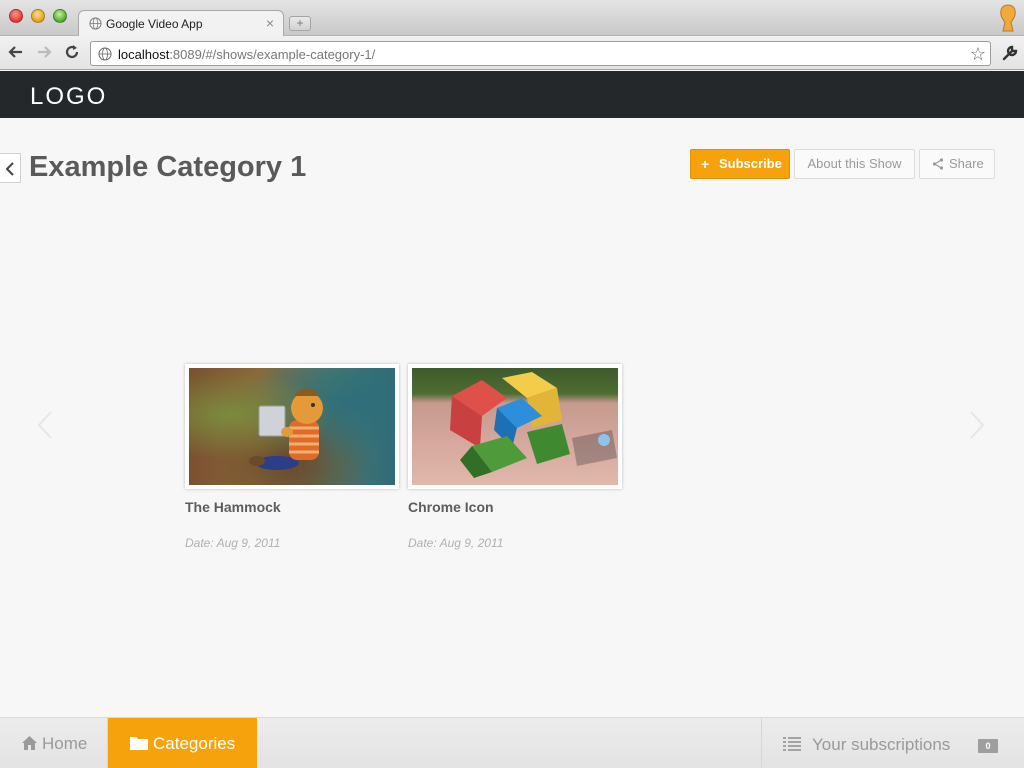  What do you see at coordinates (977, 425) in the screenshot?
I see `carousel-next-arrow-icon` at bounding box center [977, 425].